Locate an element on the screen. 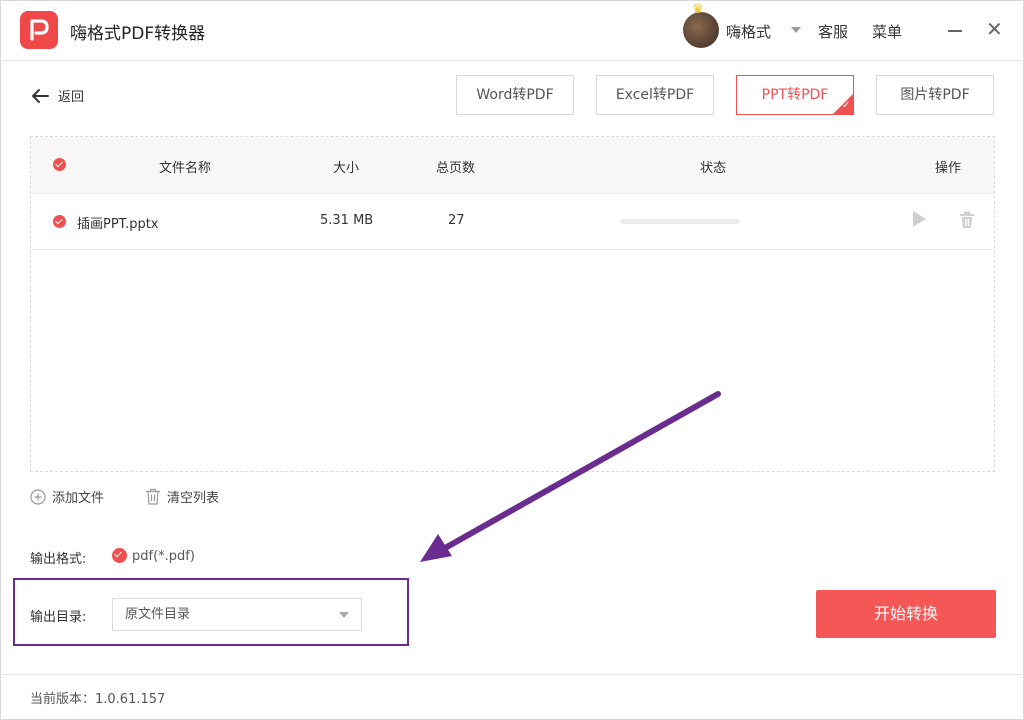  page-count: 27 is located at coordinates (456, 220).